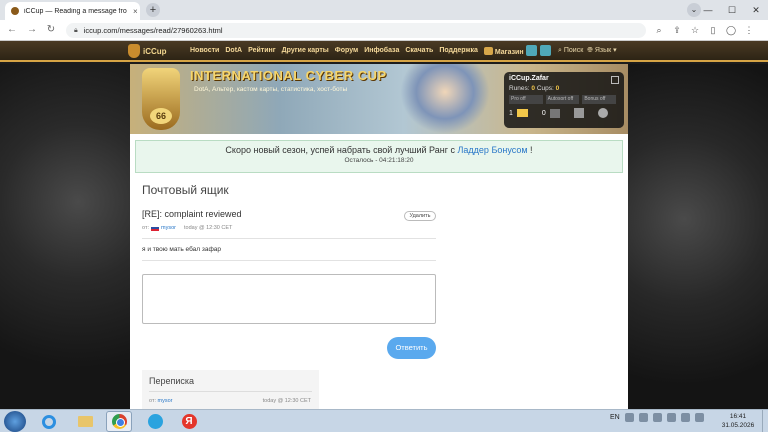 Image resolution: width=768 pixels, height=432 pixels. I want to click on russia-flag-icon, so click(155, 228).